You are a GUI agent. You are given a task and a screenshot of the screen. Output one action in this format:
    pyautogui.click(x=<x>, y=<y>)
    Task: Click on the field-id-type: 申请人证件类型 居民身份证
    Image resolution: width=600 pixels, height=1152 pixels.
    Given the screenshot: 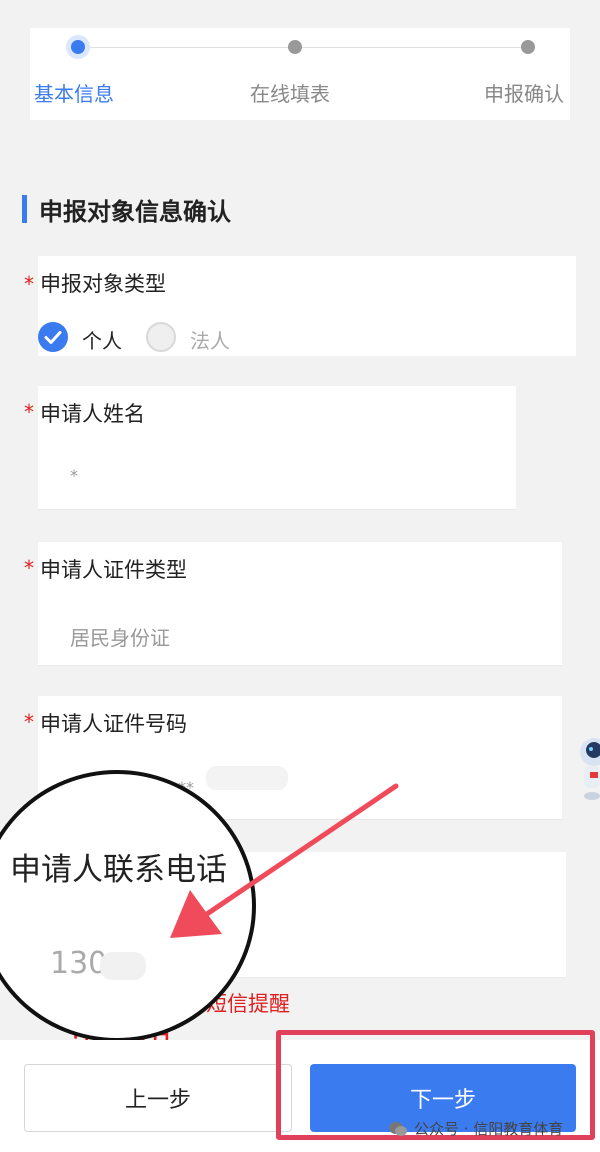 What is the action you would take?
    pyautogui.click(x=300, y=604)
    